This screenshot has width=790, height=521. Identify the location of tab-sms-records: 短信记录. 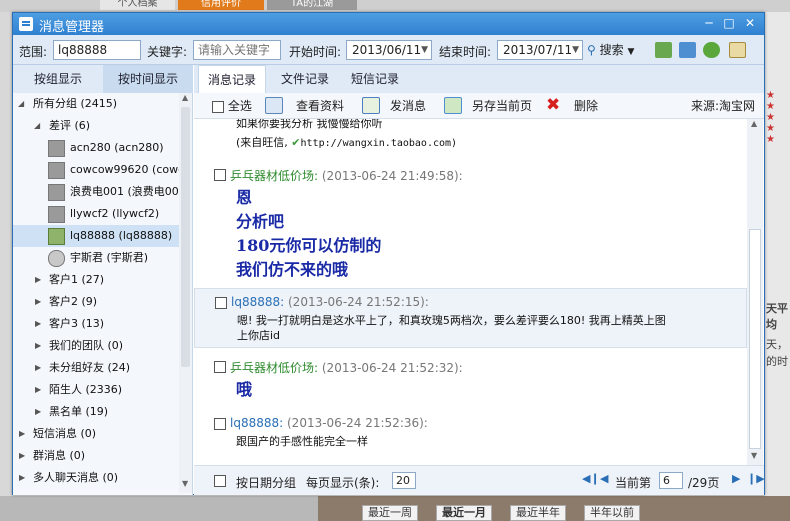
(375, 79).